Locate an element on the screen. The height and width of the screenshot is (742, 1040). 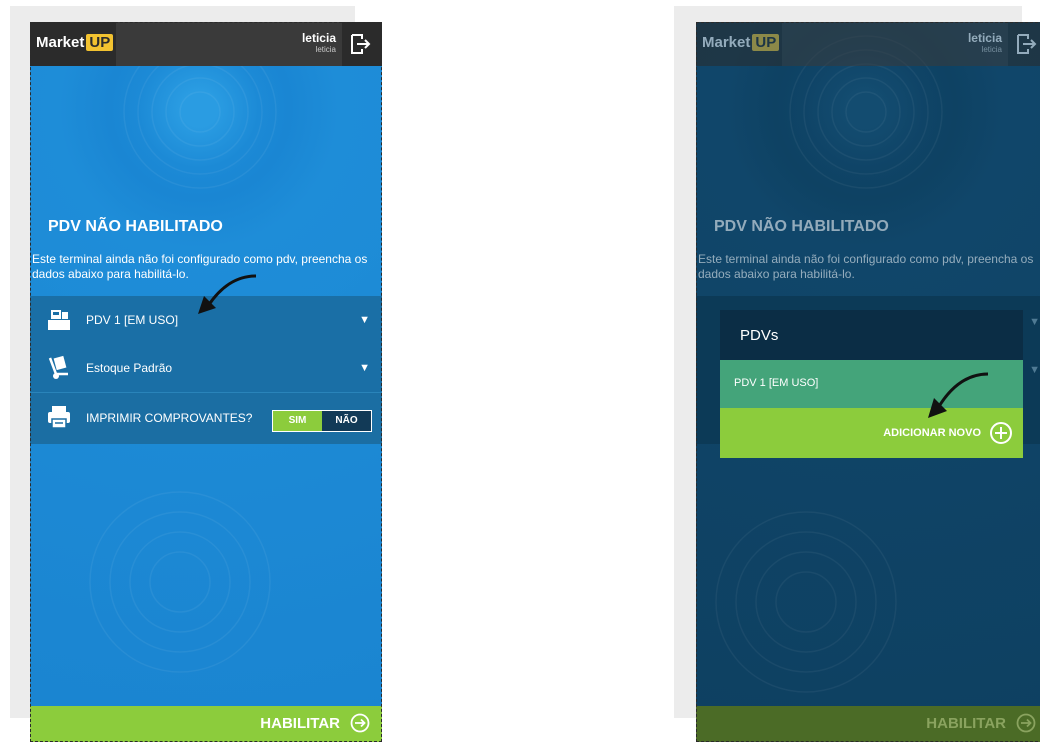
estoque-select: Estoque Padrão ▼ is located at coordinates (206, 368).